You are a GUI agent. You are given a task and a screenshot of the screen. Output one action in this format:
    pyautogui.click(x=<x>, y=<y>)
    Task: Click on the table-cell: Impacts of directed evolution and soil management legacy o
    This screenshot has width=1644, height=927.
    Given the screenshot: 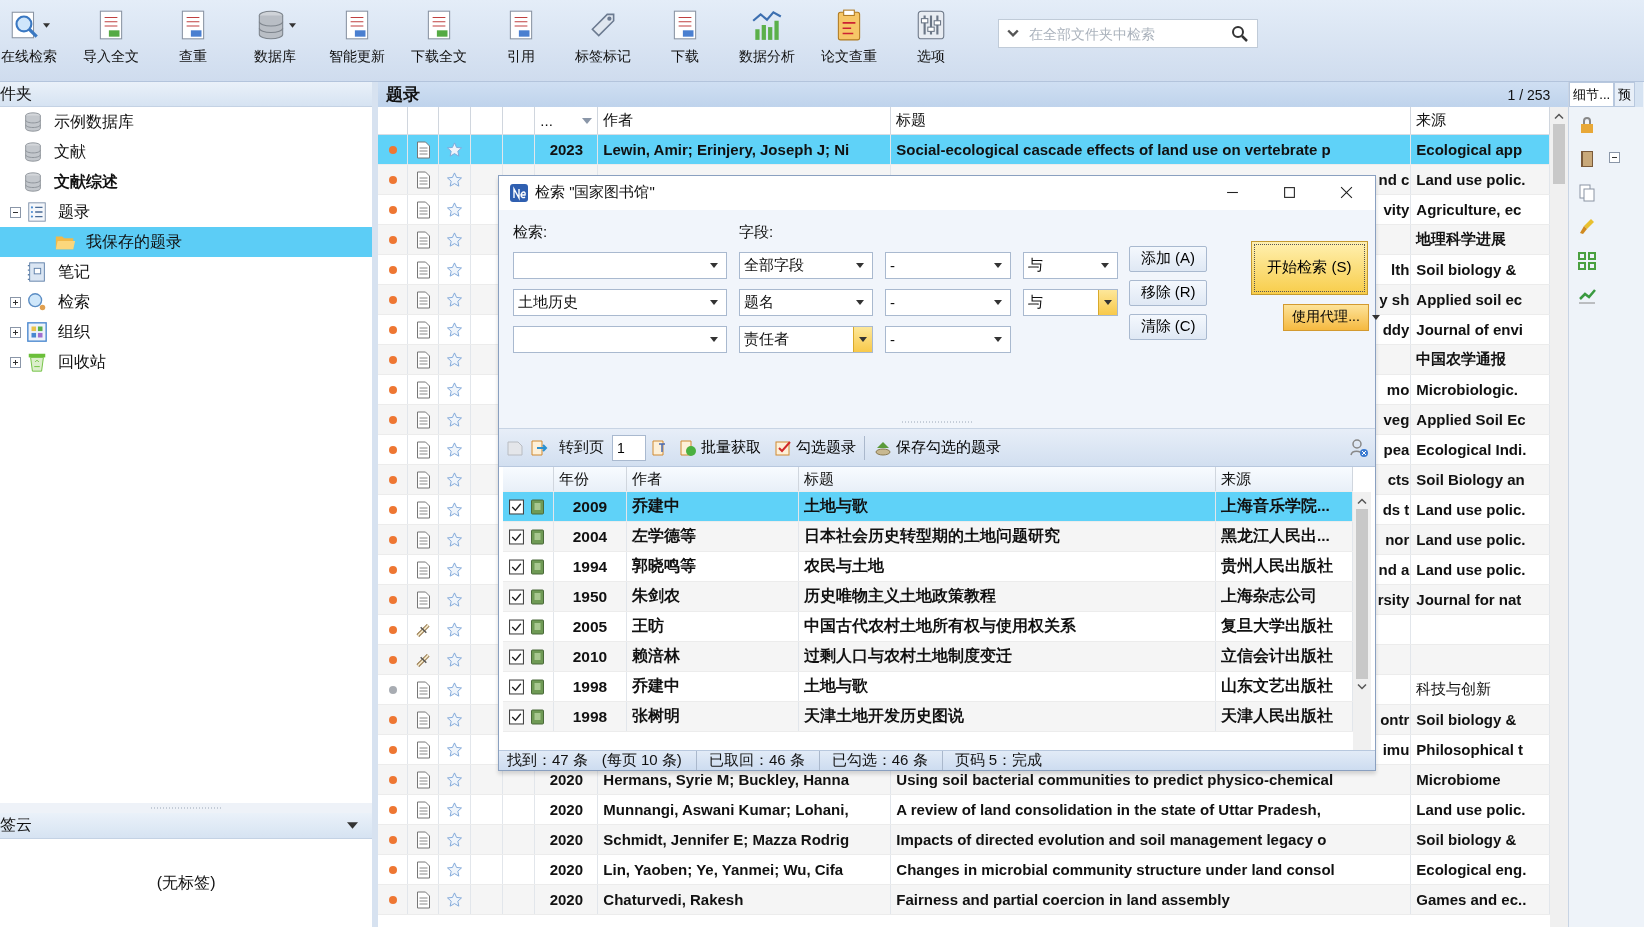 What is the action you would take?
    pyautogui.click(x=1151, y=839)
    